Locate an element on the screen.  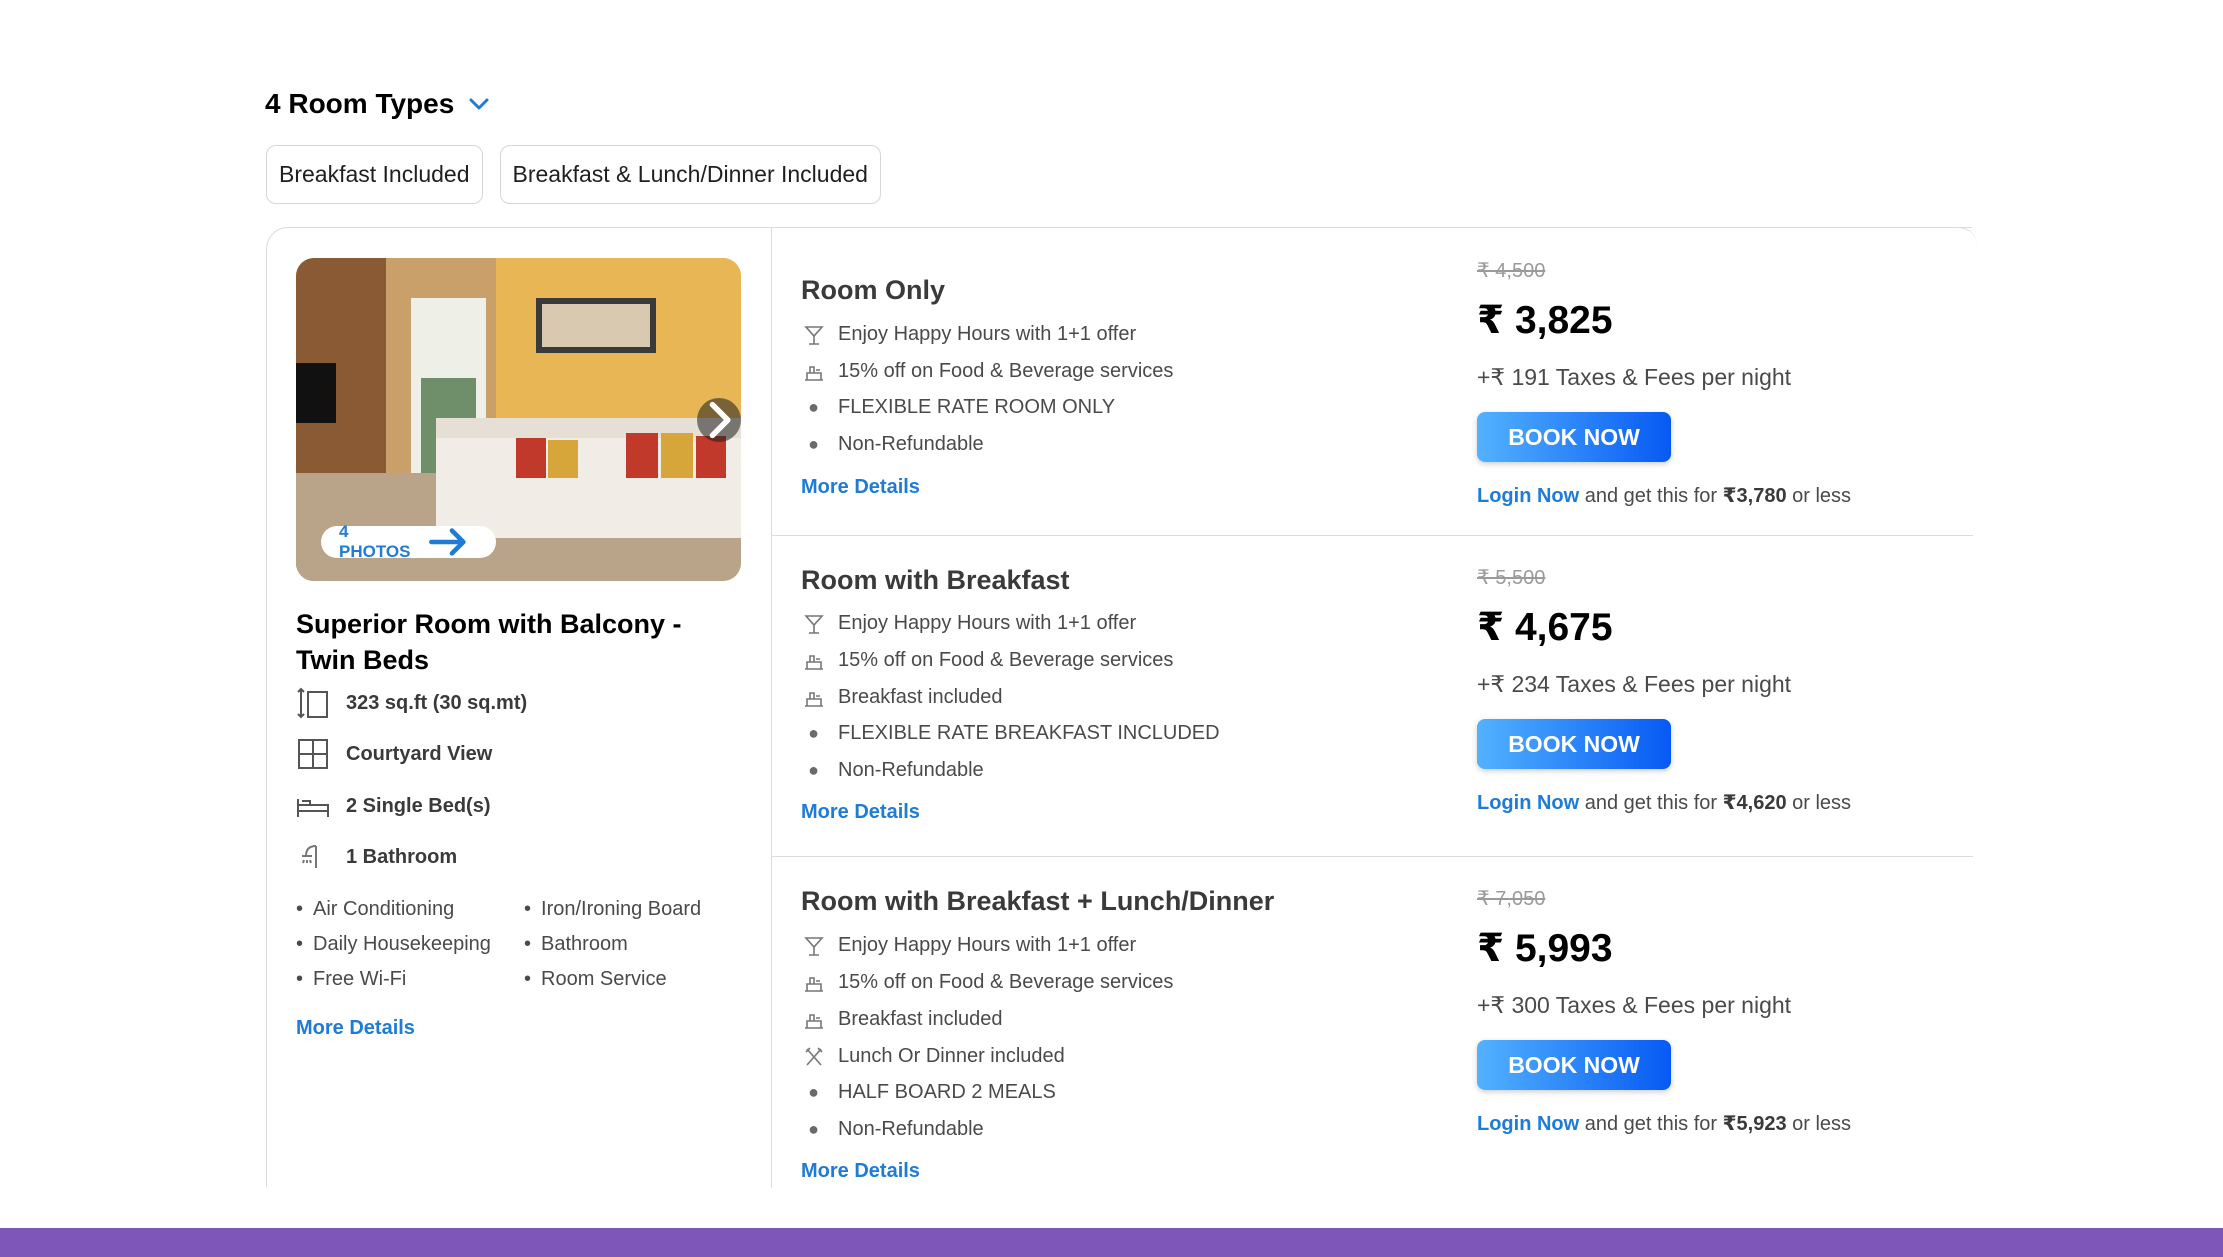
plan-feature-text: HALF BOARD 2 MEALS is located at coordinates (947, 1092).